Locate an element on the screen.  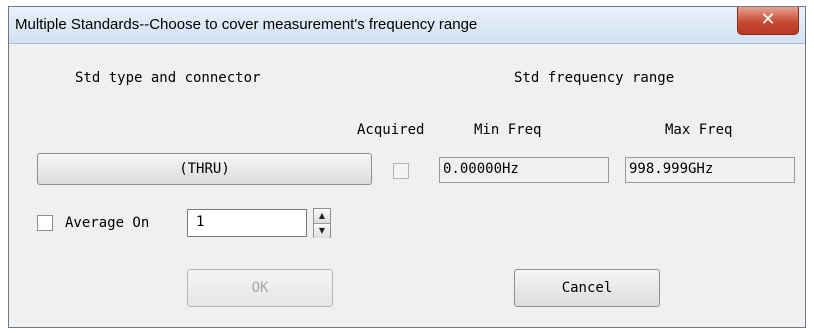
average-count-value: 1 is located at coordinates (200, 222).